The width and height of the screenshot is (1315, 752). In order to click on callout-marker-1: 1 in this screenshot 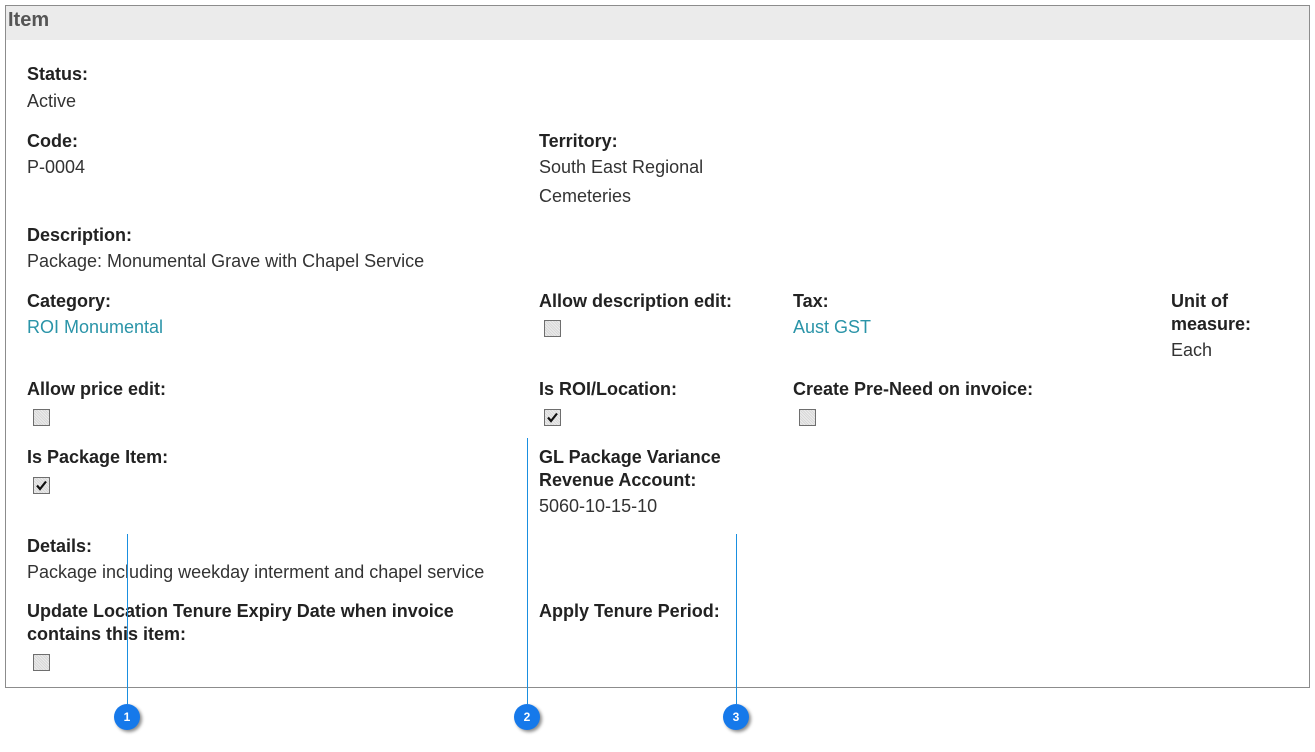, I will do `click(127, 717)`.